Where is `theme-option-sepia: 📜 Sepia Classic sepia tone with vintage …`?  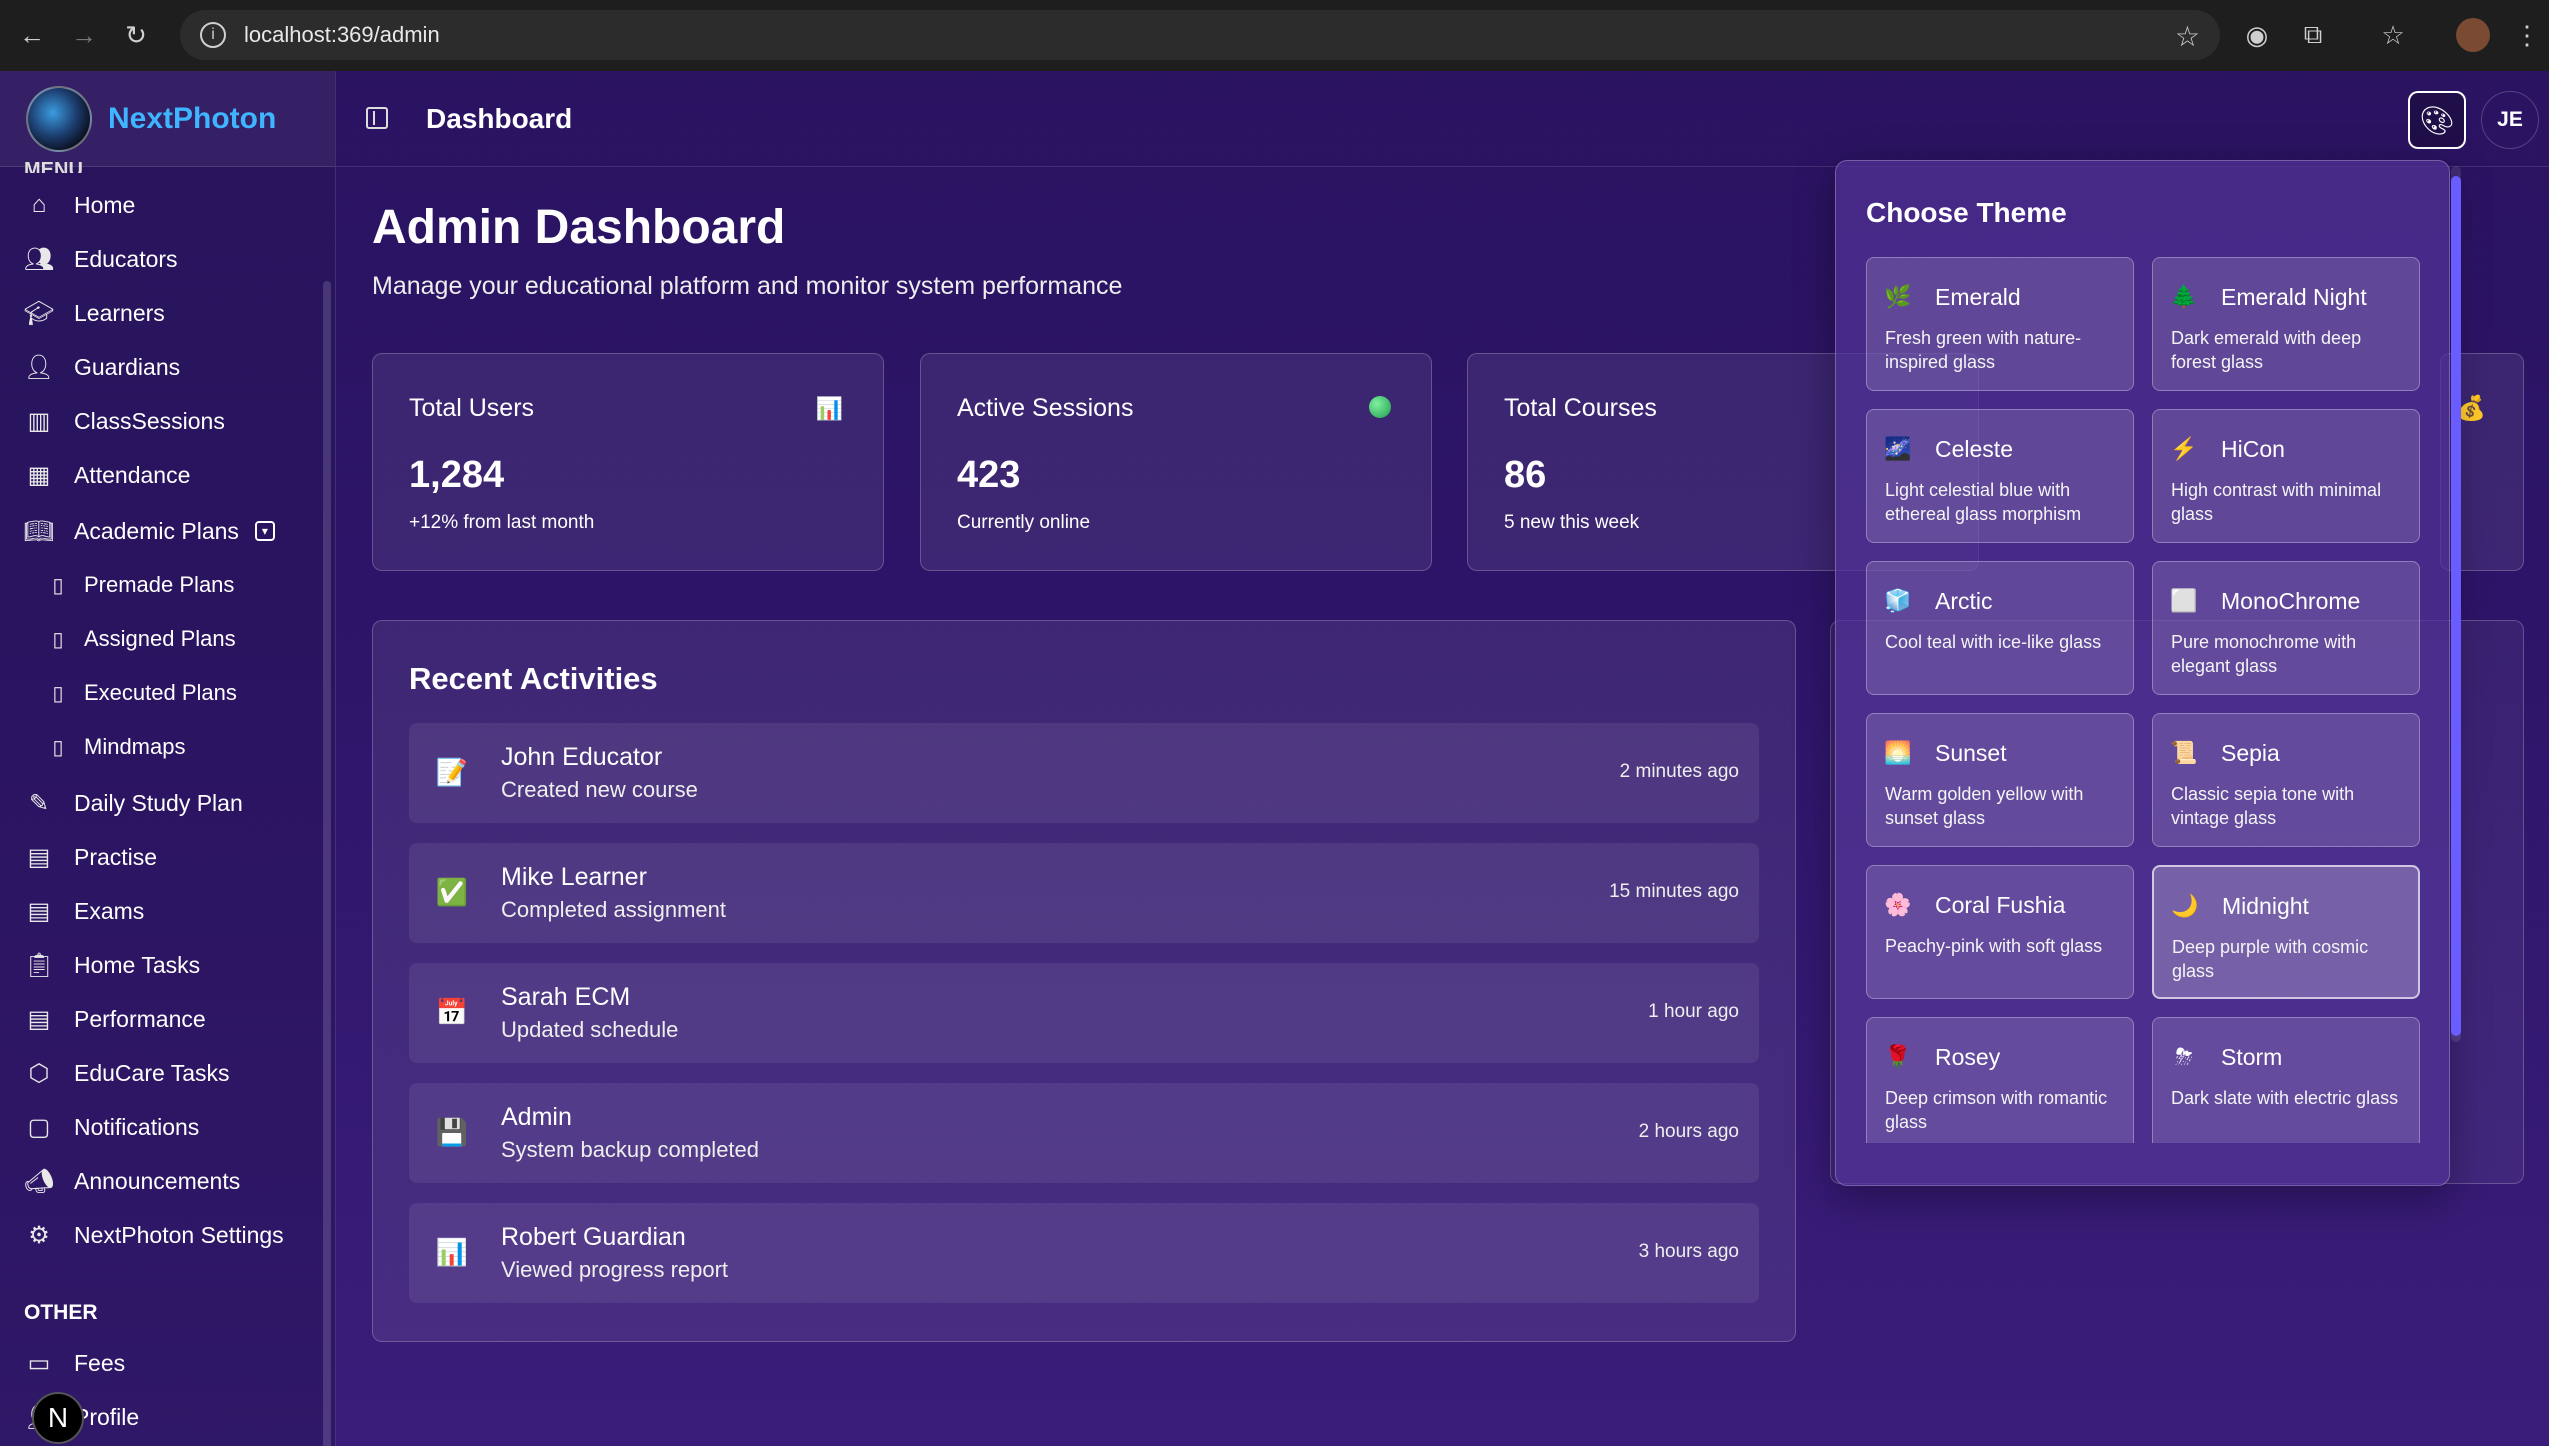
theme-option-sepia: 📜 Sepia Classic sepia tone with vintage … is located at coordinates (2286, 780).